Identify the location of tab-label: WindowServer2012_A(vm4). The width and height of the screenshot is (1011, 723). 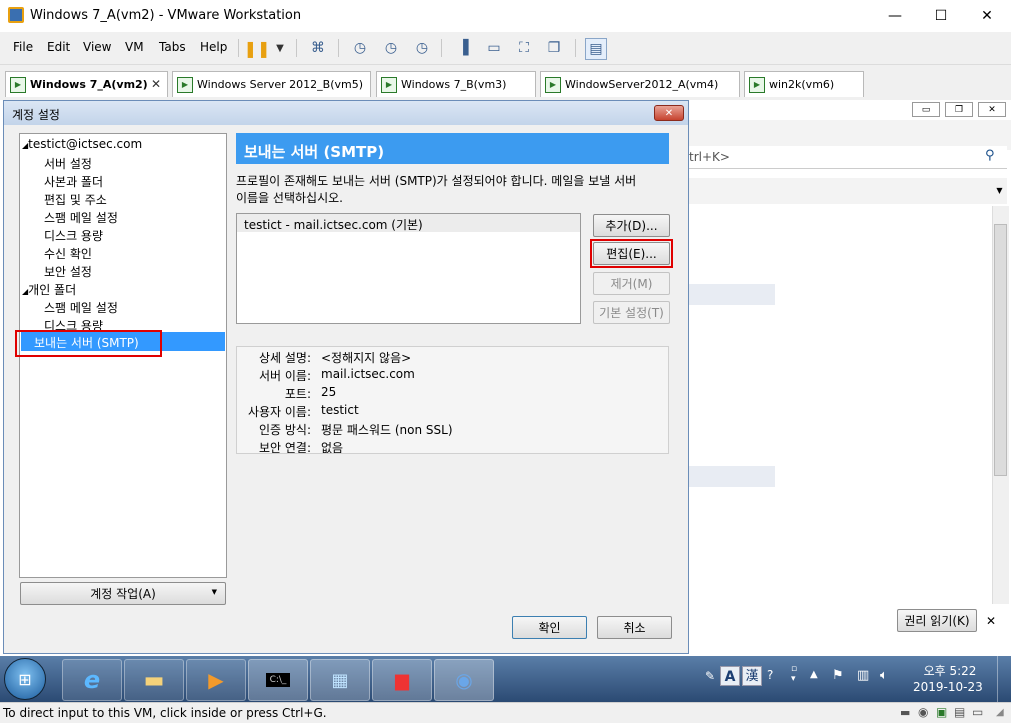
(642, 84).